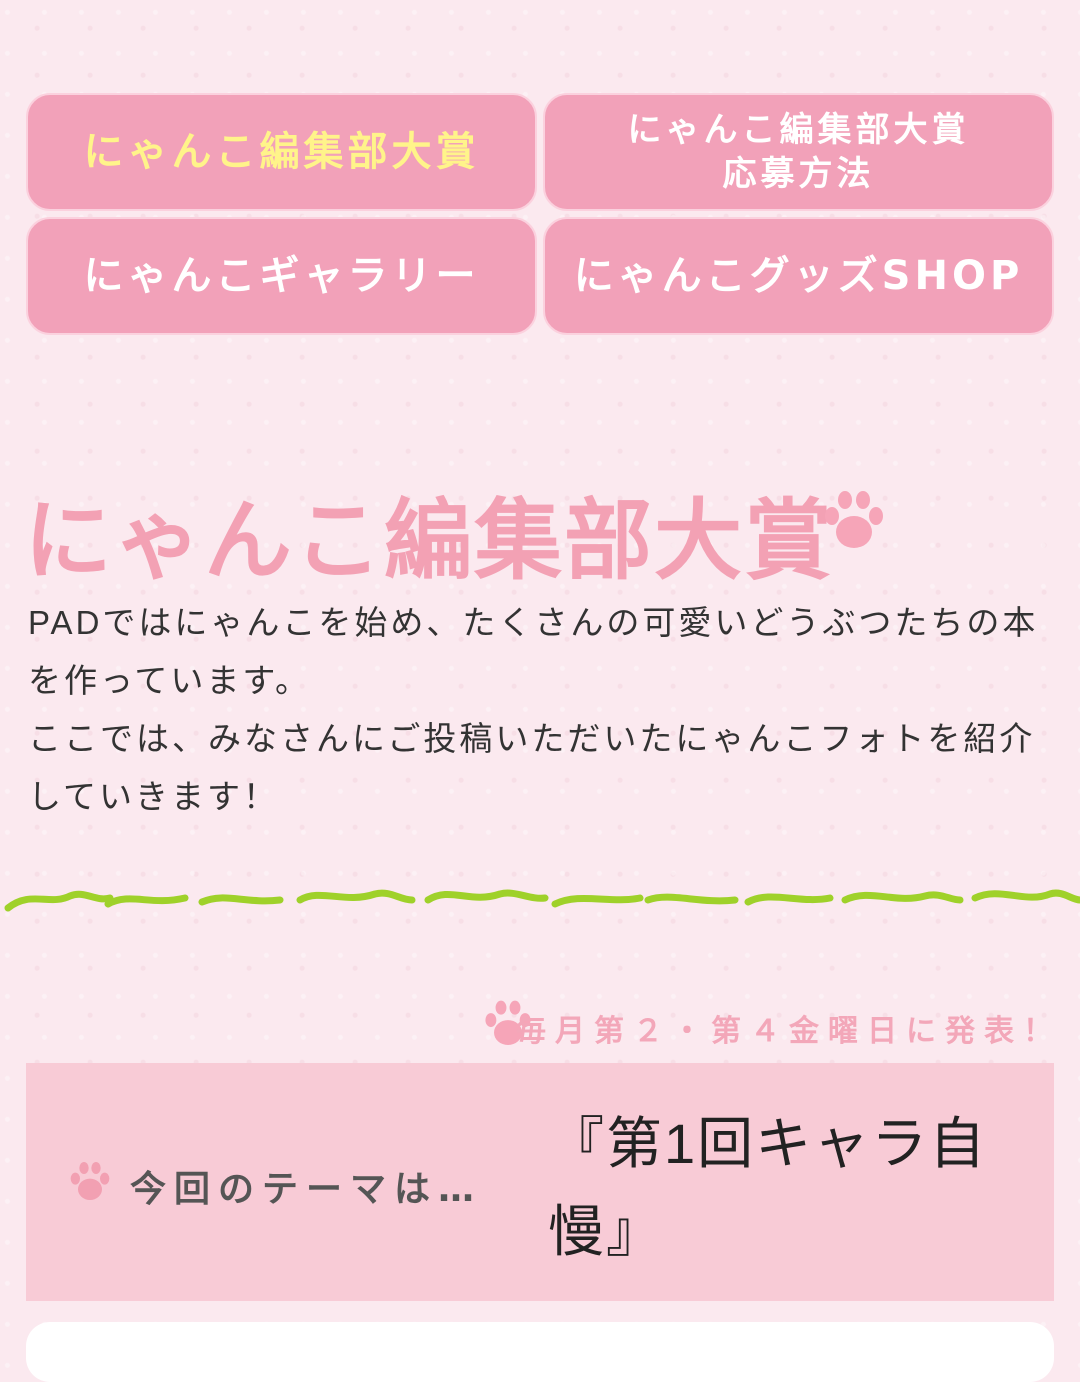 The height and width of the screenshot is (1382, 1080). I want to click on announcement-schedule: 毎月第２・第４金曜日に発表！, so click(789, 1031).